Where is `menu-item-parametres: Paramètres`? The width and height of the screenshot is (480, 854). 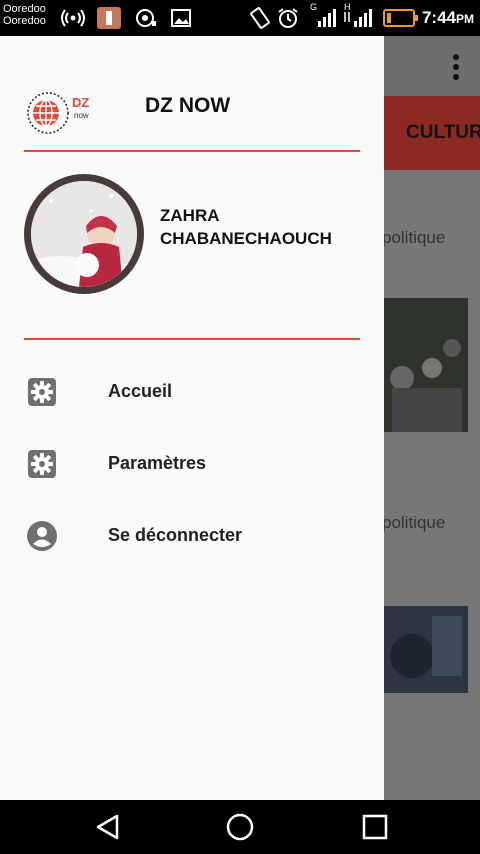 menu-item-parametres: Paramètres is located at coordinates (192, 462).